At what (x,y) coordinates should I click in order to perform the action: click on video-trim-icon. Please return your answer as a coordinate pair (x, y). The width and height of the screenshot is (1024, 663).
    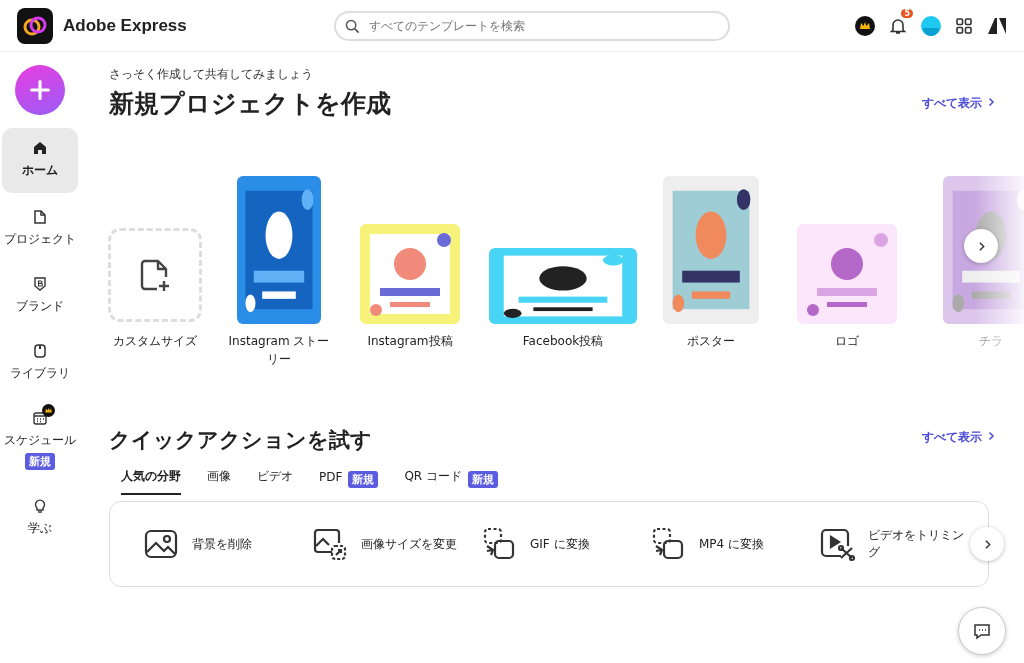
    Looking at the image, I should click on (837, 544).